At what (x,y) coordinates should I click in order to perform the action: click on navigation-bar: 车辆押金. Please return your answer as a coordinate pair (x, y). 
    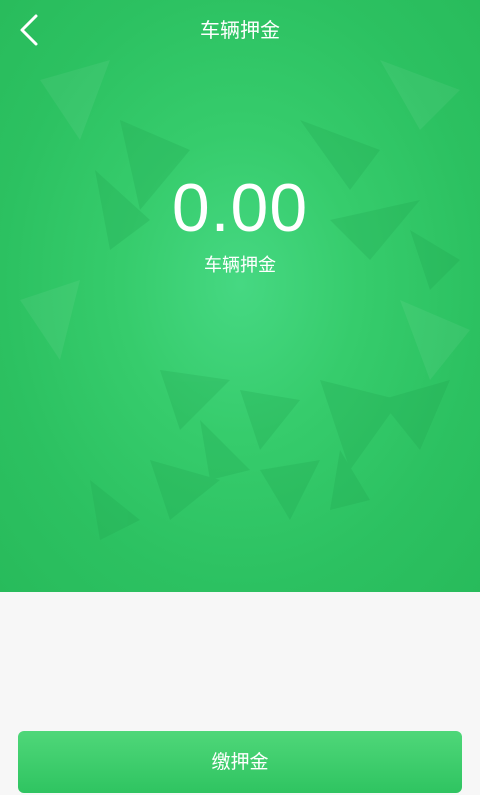
    Looking at the image, I should click on (240, 30).